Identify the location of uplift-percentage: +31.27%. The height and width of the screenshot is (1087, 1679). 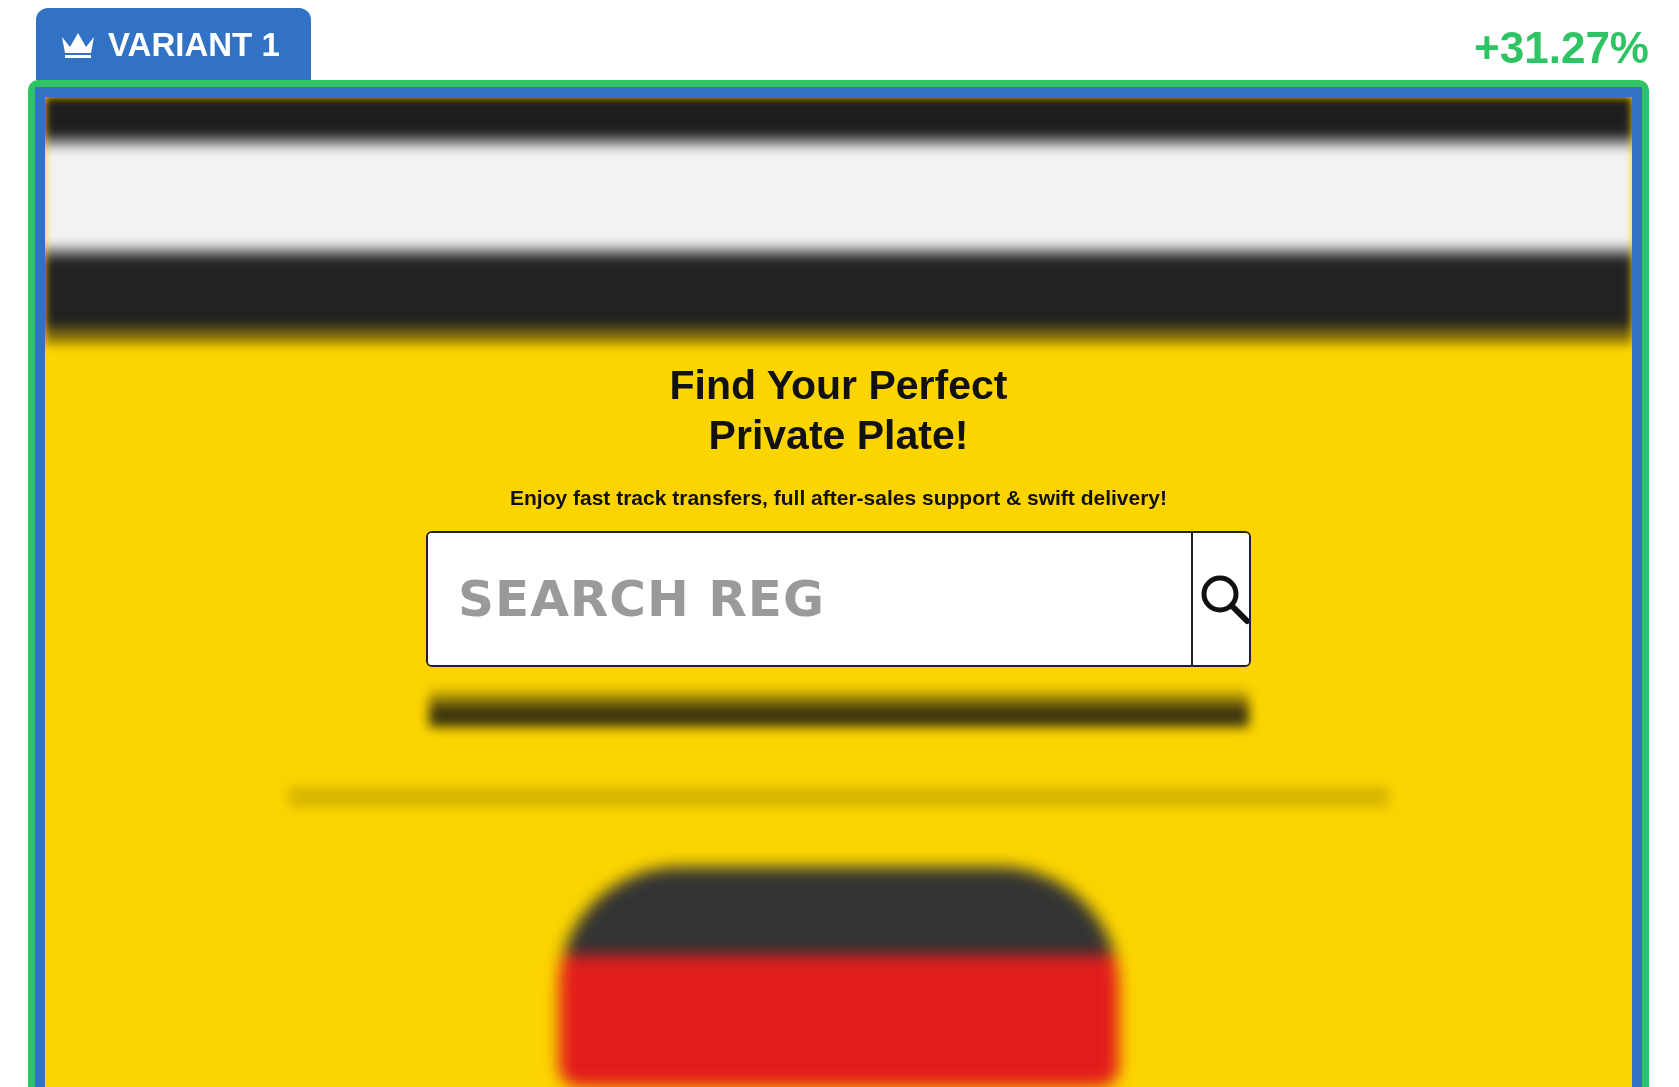
(1561, 47).